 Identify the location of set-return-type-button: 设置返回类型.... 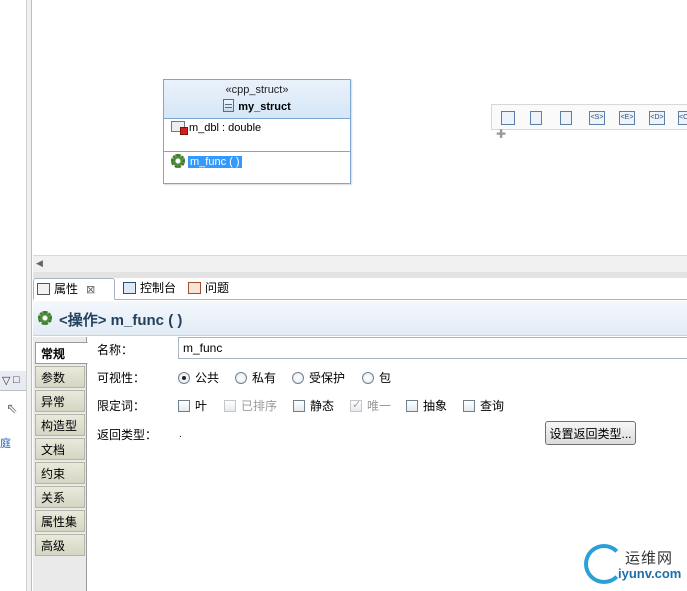
(590, 433).